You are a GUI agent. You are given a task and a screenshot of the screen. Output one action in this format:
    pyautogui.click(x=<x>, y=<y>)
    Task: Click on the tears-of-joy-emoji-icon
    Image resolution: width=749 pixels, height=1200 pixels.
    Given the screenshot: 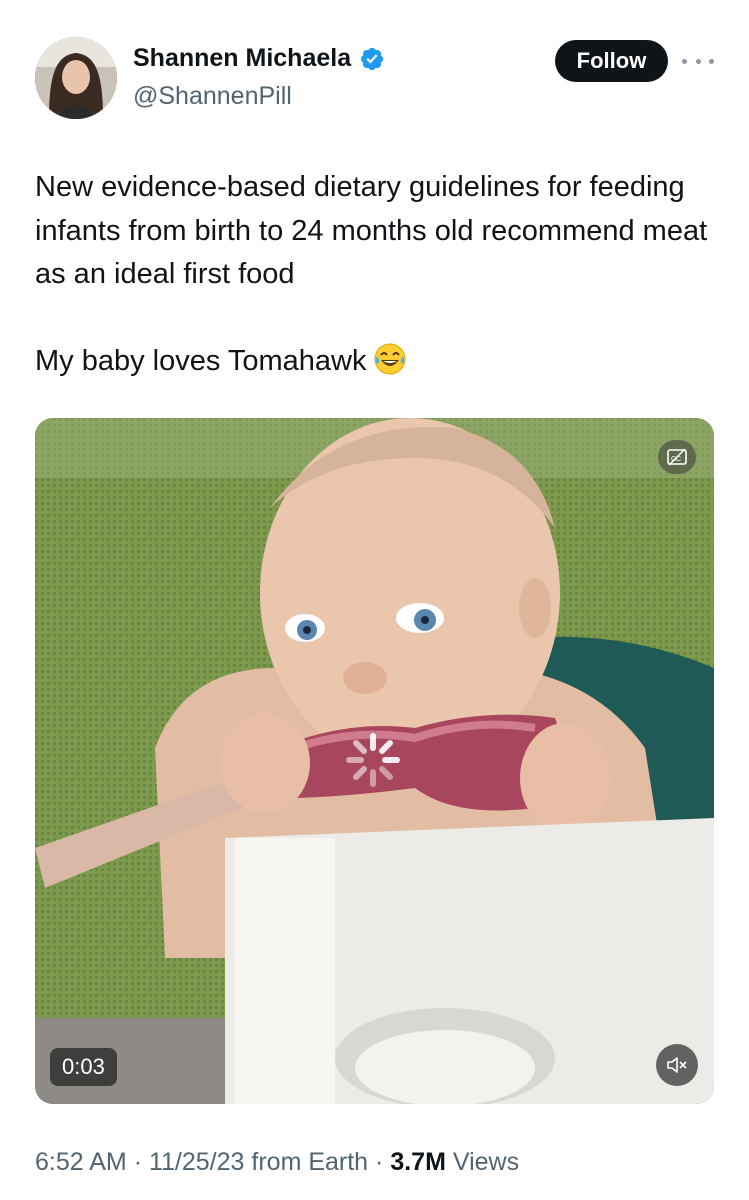 What is the action you would take?
    pyautogui.click(x=390, y=359)
    